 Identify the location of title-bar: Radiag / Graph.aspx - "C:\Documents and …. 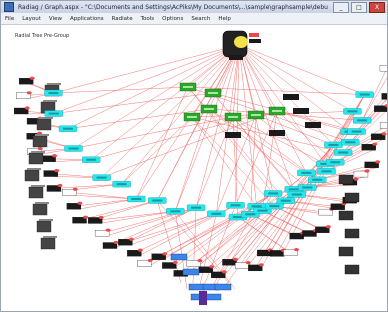
(194, 7).